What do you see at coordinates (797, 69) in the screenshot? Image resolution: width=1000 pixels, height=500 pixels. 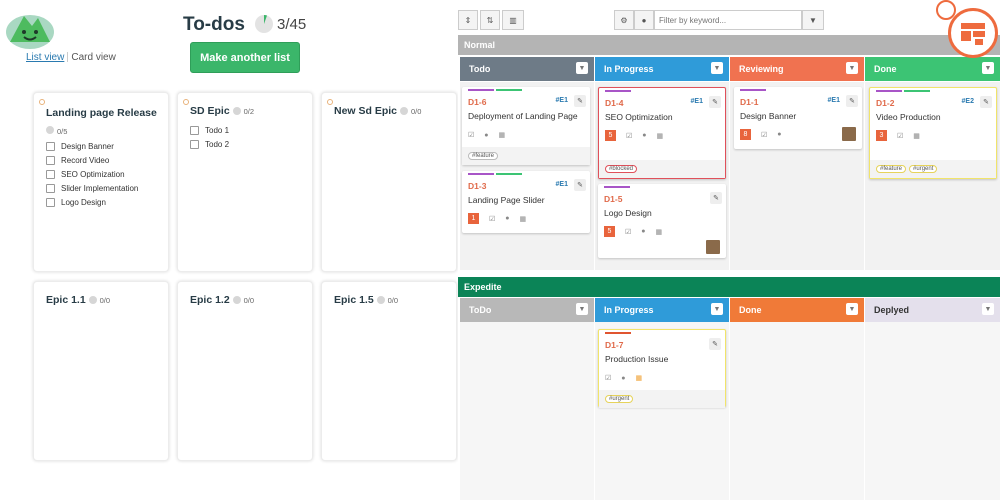 I see `column-header-reviewing: Reviewing ▼` at bounding box center [797, 69].